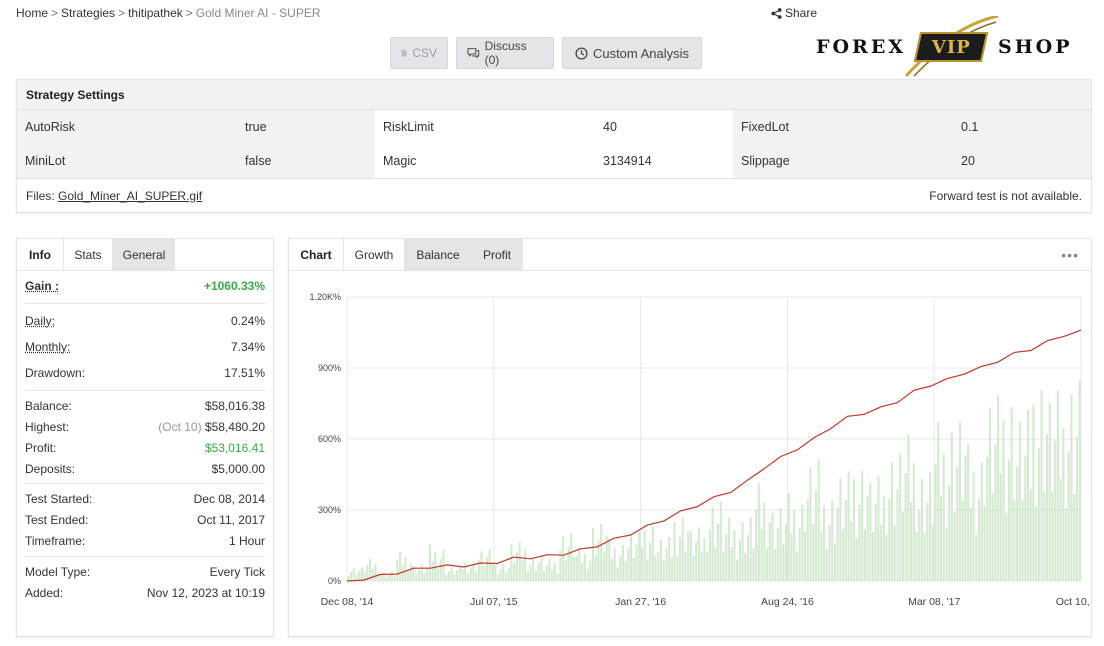  What do you see at coordinates (40, 254) in the screenshot?
I see `tab-info: Info` at bounding box center [40, 254].